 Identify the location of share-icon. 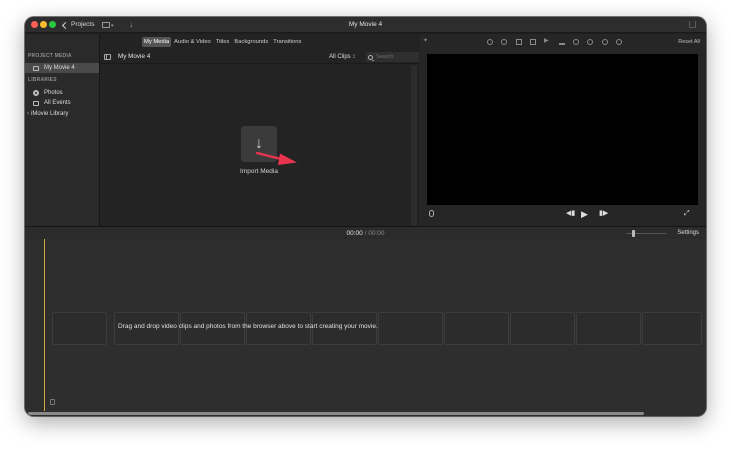
(692, 24).